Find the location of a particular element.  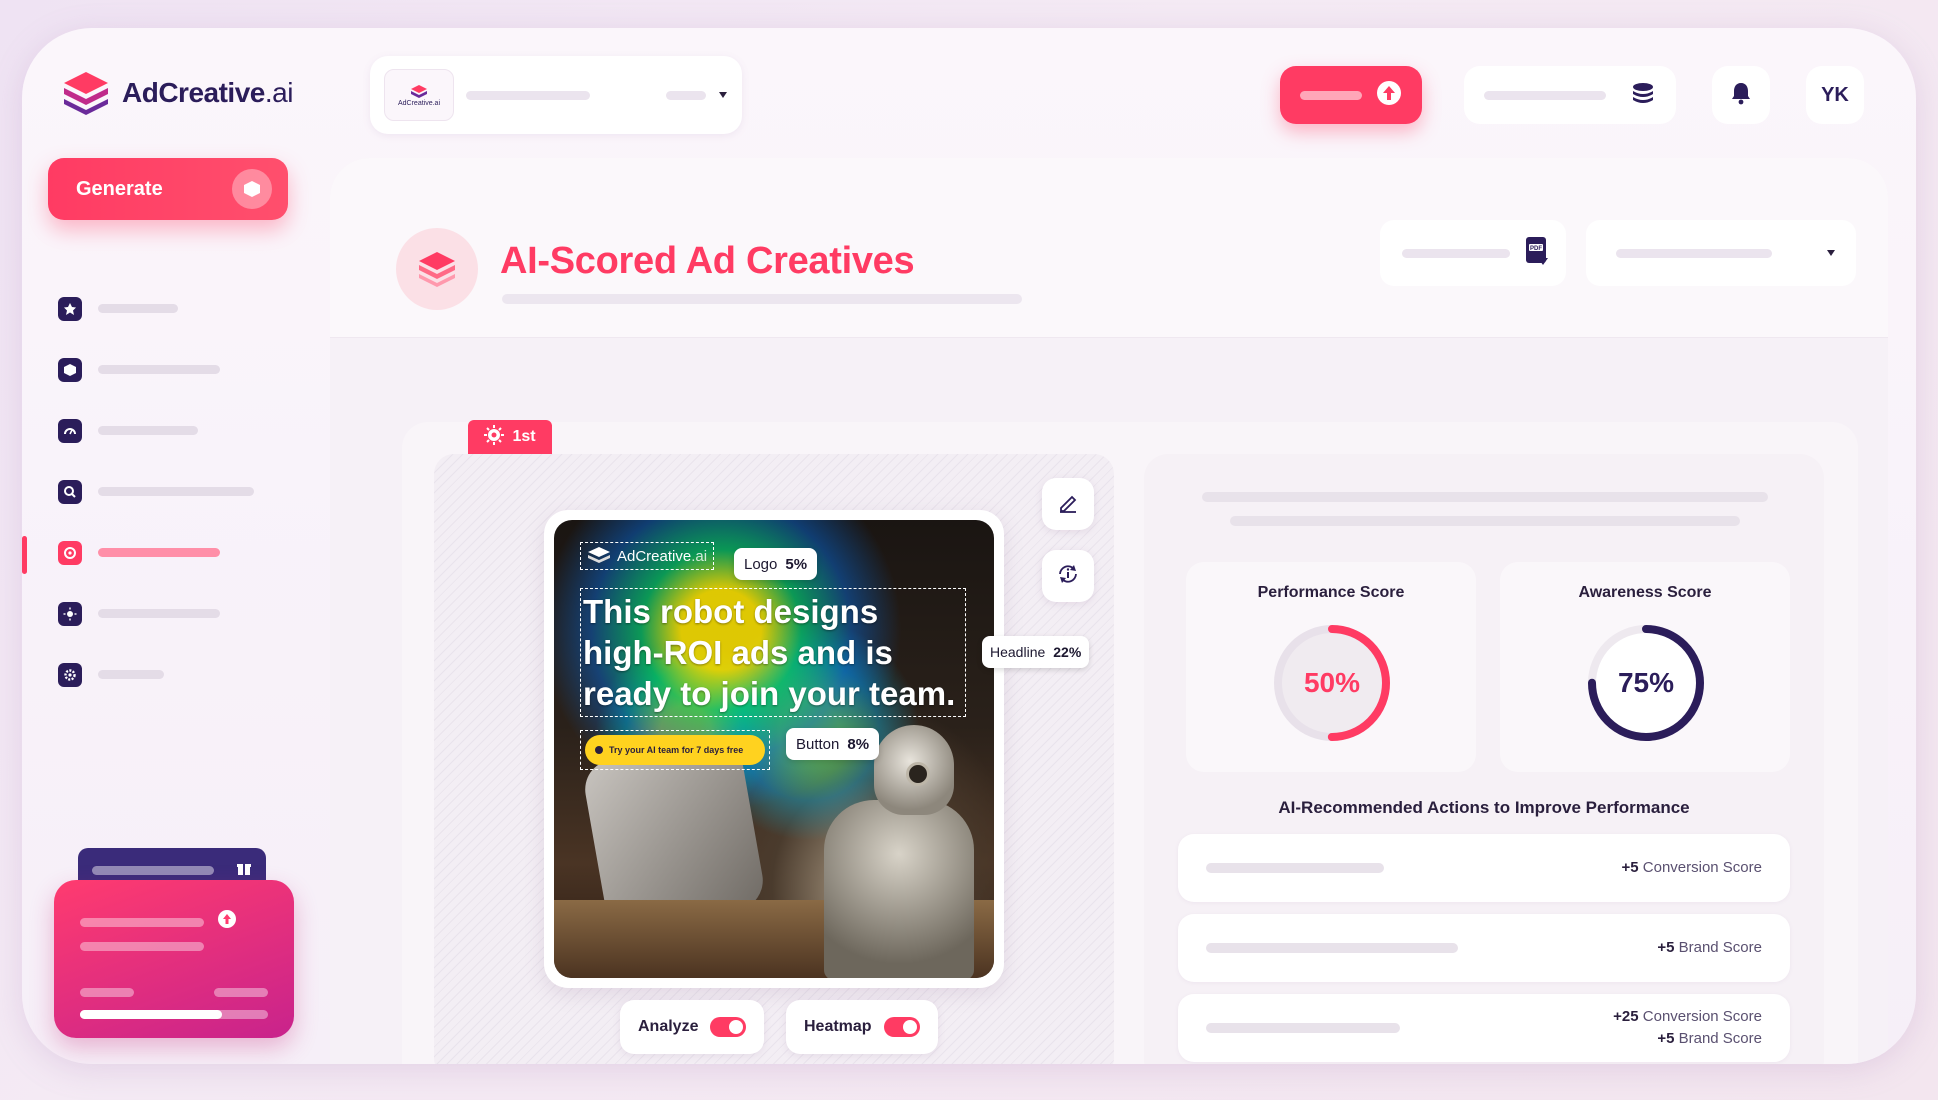

export-pdf-button: PDF is located at coordinates (1473, 253).